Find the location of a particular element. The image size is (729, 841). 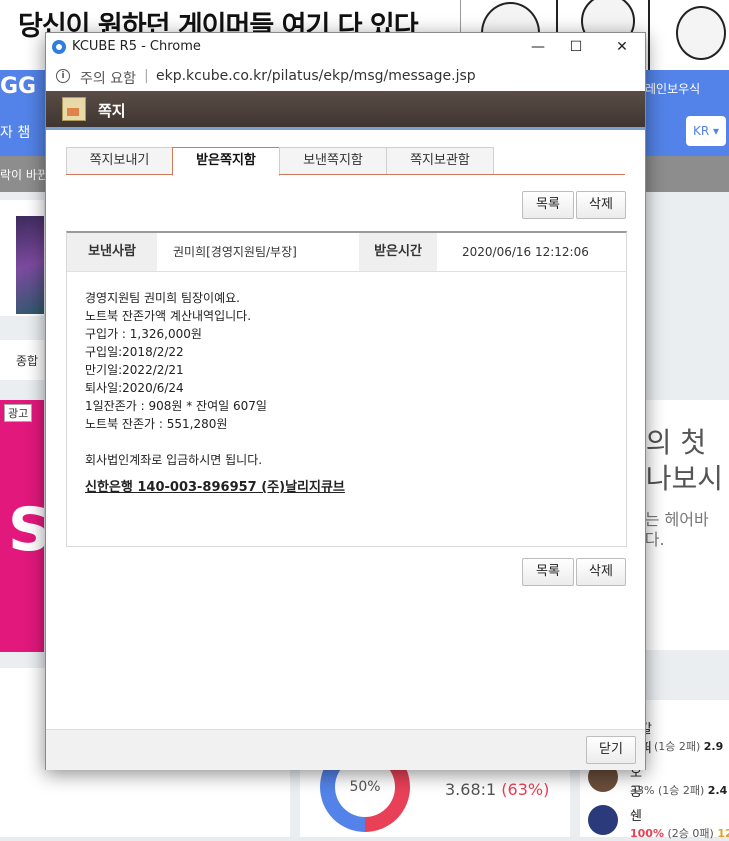

close-button: 닫기 is located at coordinates (611, 750).